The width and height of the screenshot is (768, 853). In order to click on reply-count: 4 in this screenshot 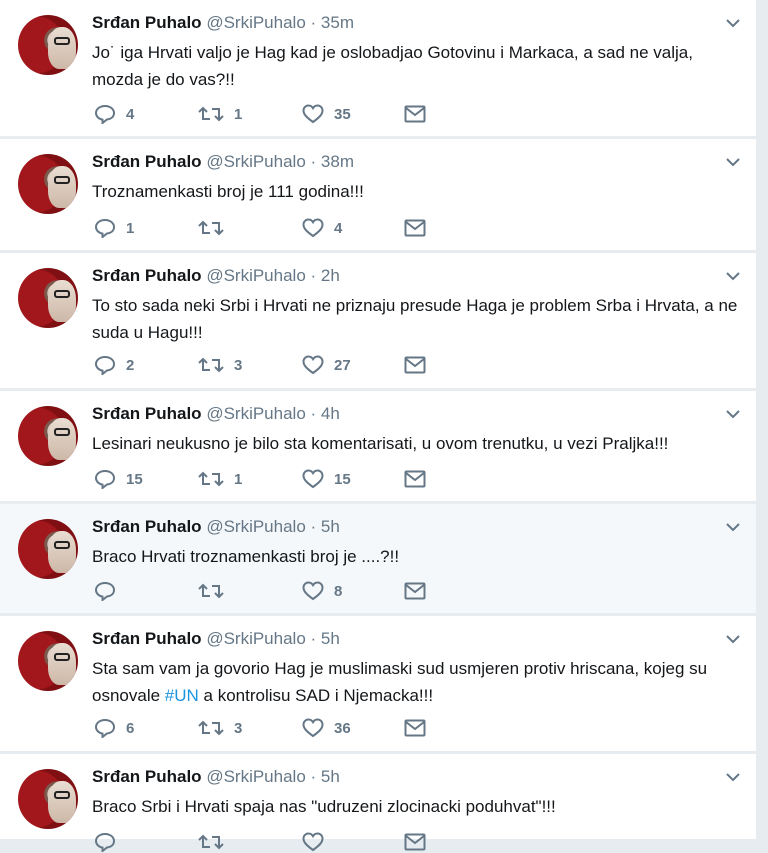, I will do `click(130, 114)`.